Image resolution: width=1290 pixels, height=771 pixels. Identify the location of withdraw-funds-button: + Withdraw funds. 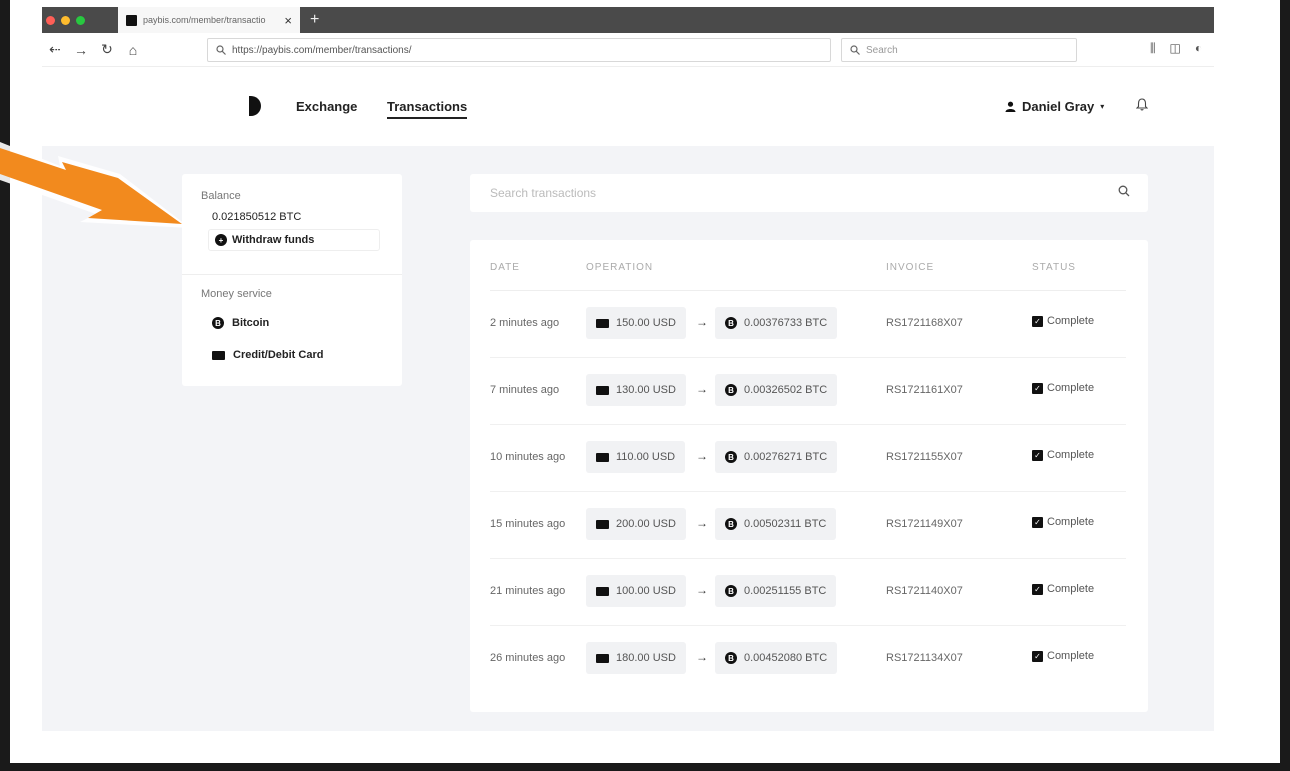
(294, 240).